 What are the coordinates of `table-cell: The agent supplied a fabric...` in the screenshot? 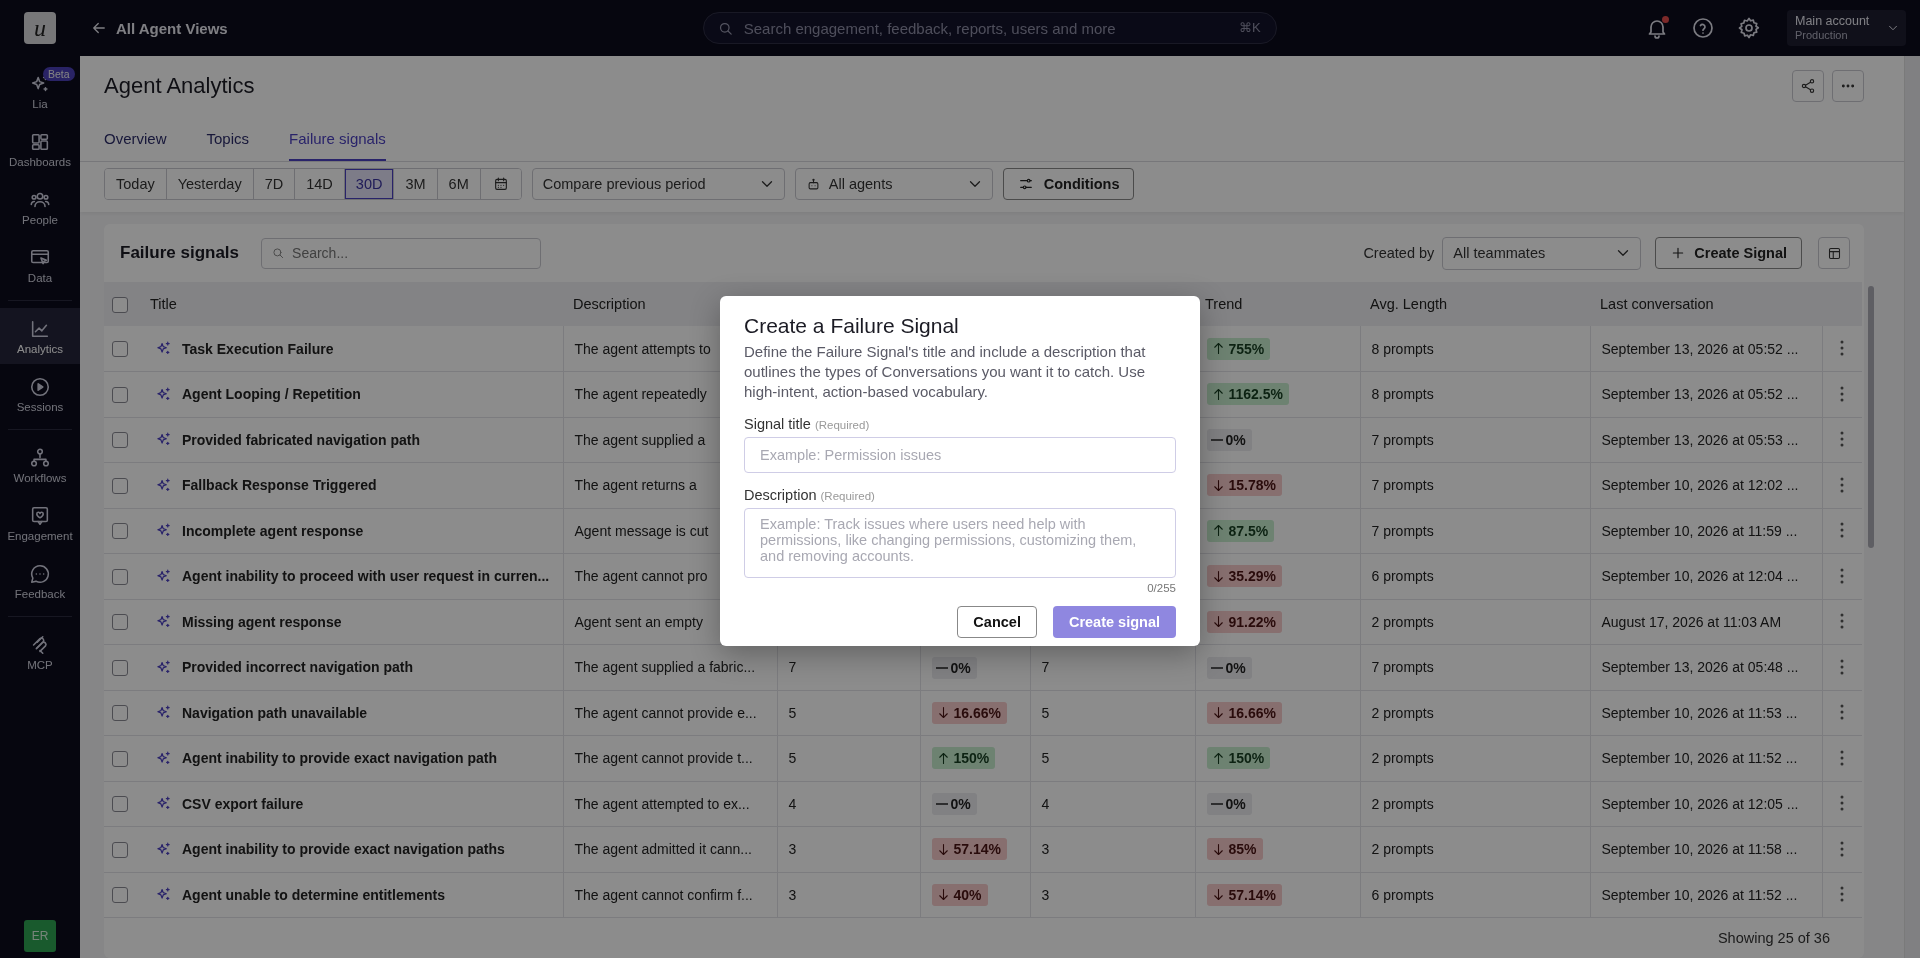 It's located at (665, 667).